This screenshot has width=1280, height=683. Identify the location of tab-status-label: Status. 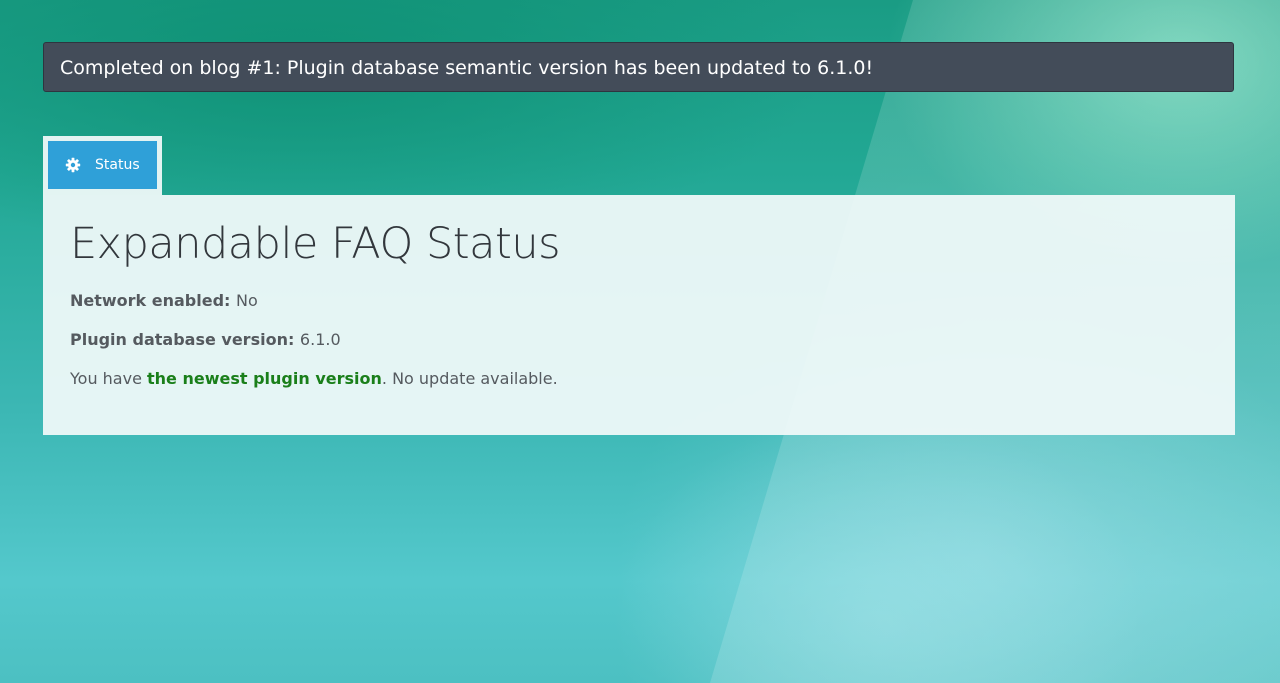
(117, 165).